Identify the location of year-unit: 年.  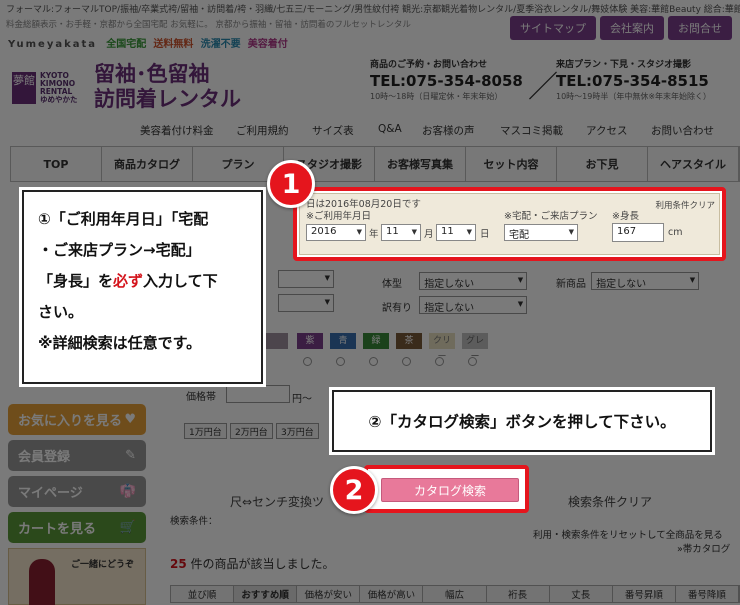
(374, 234).